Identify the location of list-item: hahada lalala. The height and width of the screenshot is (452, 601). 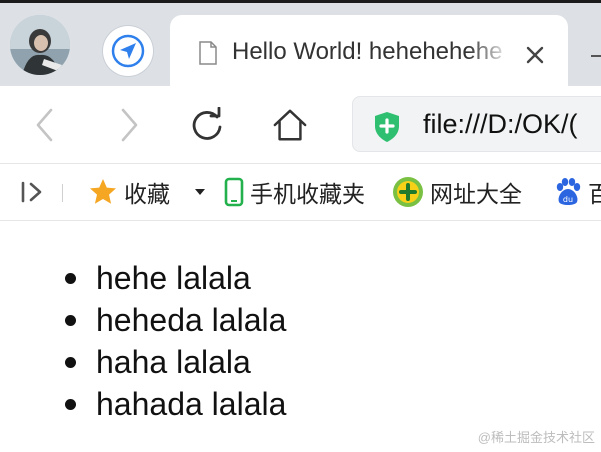
(176, 404).